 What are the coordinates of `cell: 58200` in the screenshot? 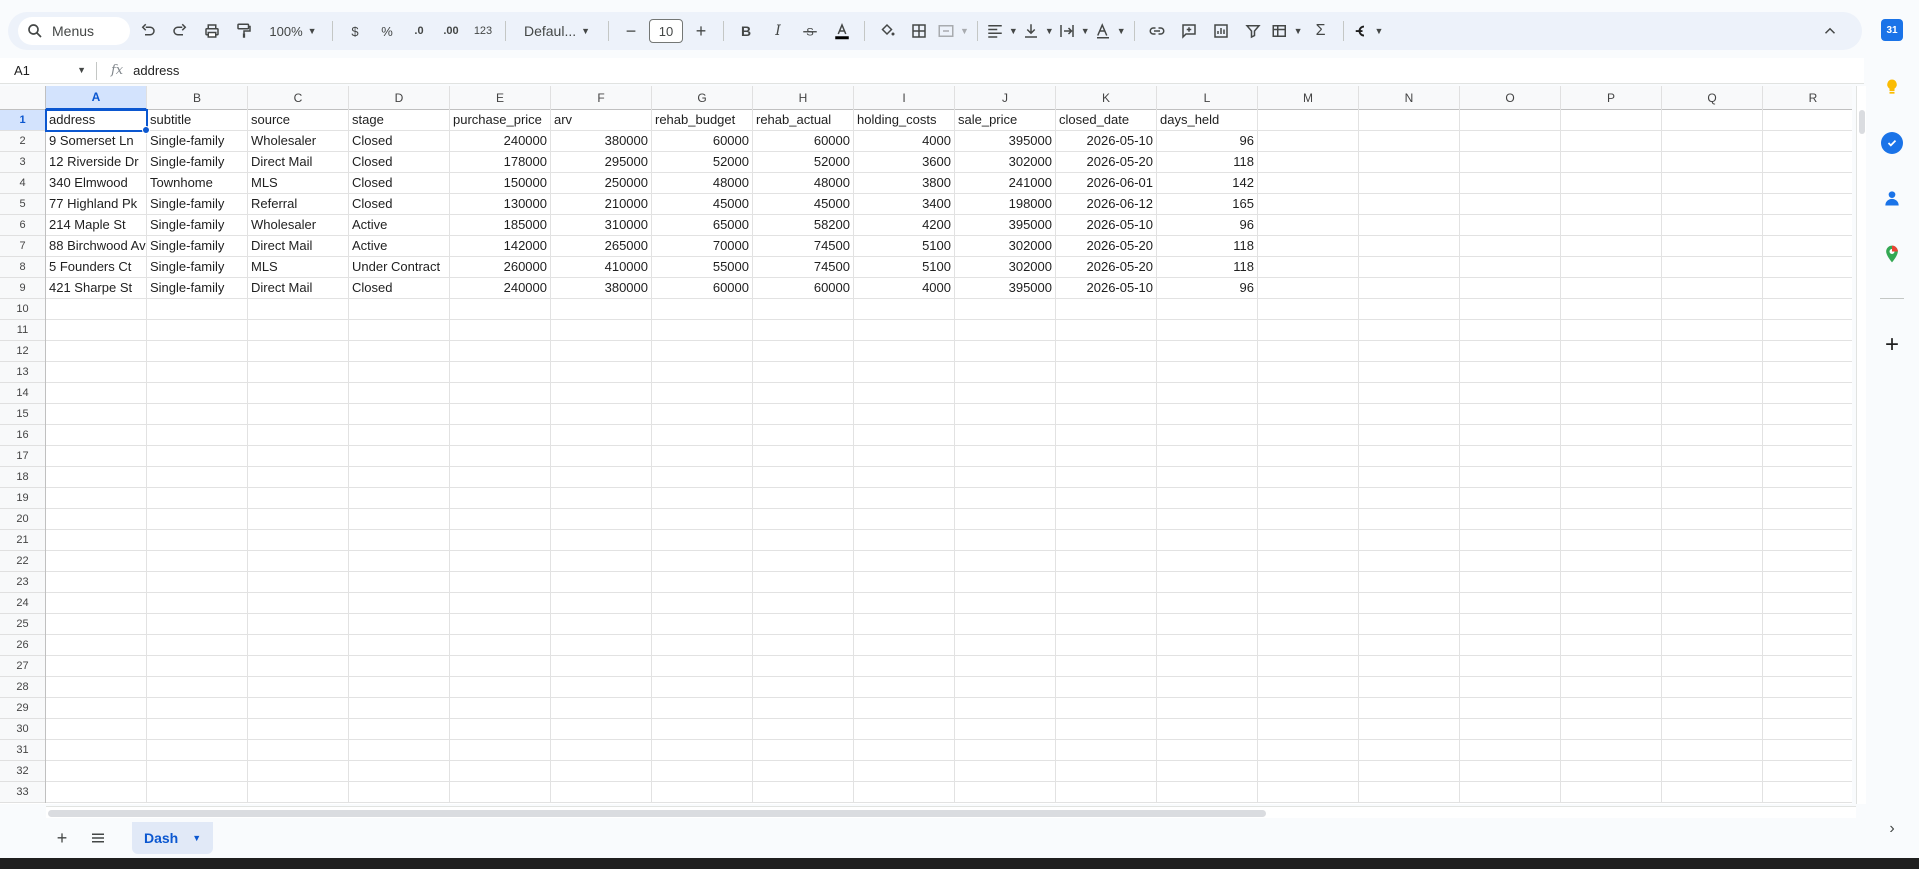 It's located at (803, 225).